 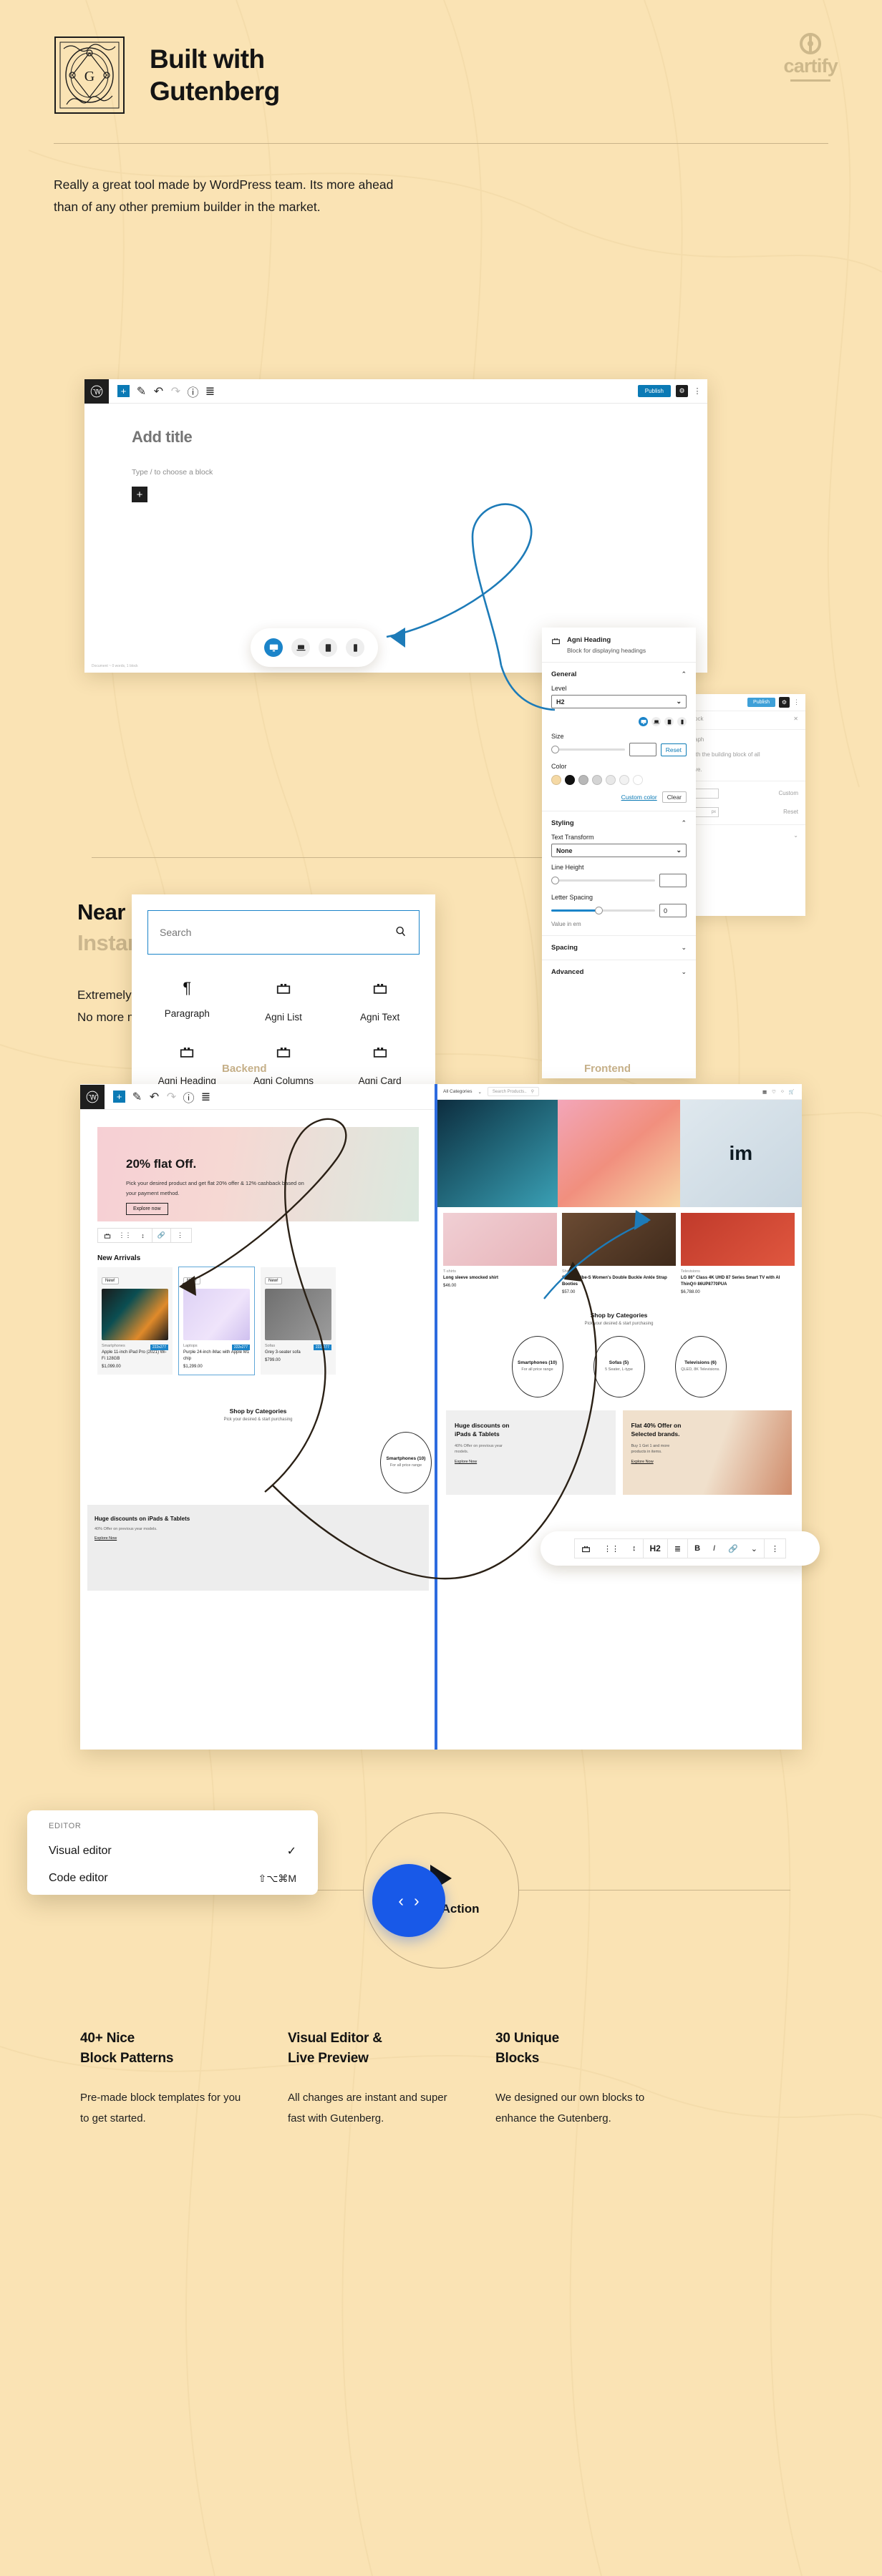 I want to click on menu-item-visual-editor: Visual editor ✓, so click(x=172, y=1844).